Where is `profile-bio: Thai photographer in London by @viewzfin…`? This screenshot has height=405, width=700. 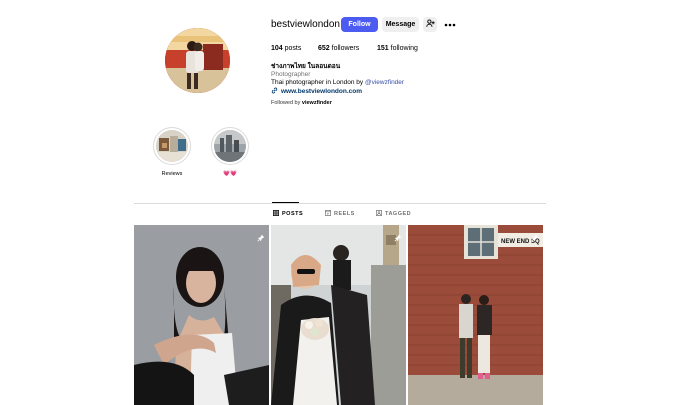
profile-bio: Thai photographer in London by @viewzfin… is located at coordinates (338, 82).